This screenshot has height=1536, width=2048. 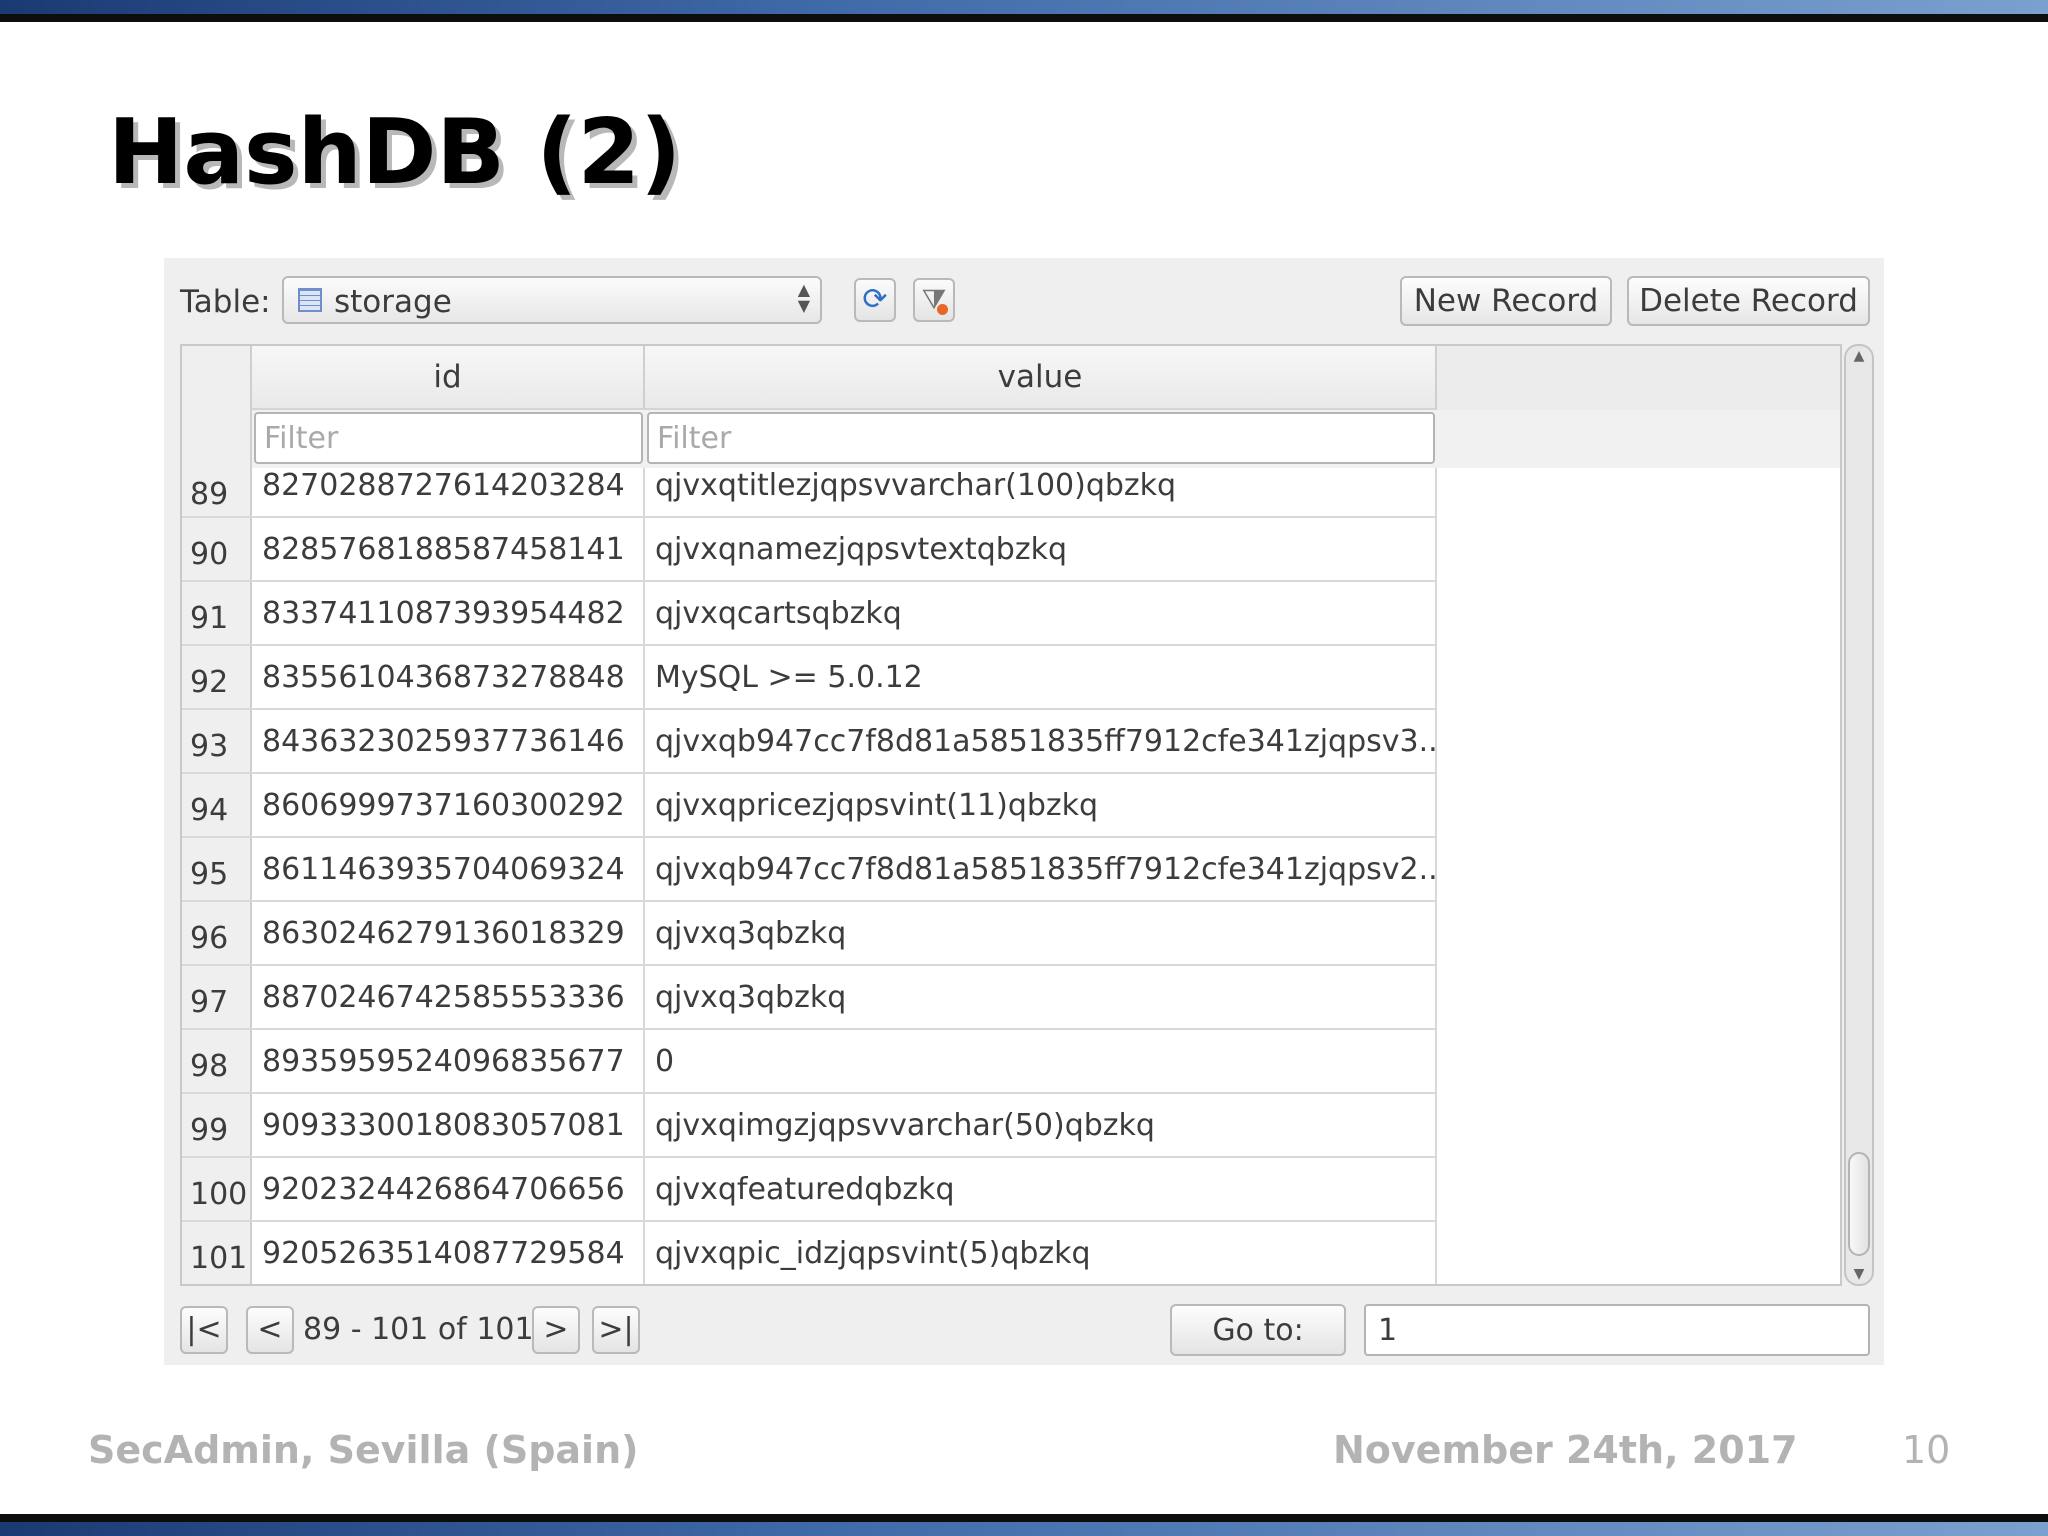 What do you see at coordinates (1926, 1450) in the screenshot?
I see `page-number: 10` at bounding box center [1926, 1450].